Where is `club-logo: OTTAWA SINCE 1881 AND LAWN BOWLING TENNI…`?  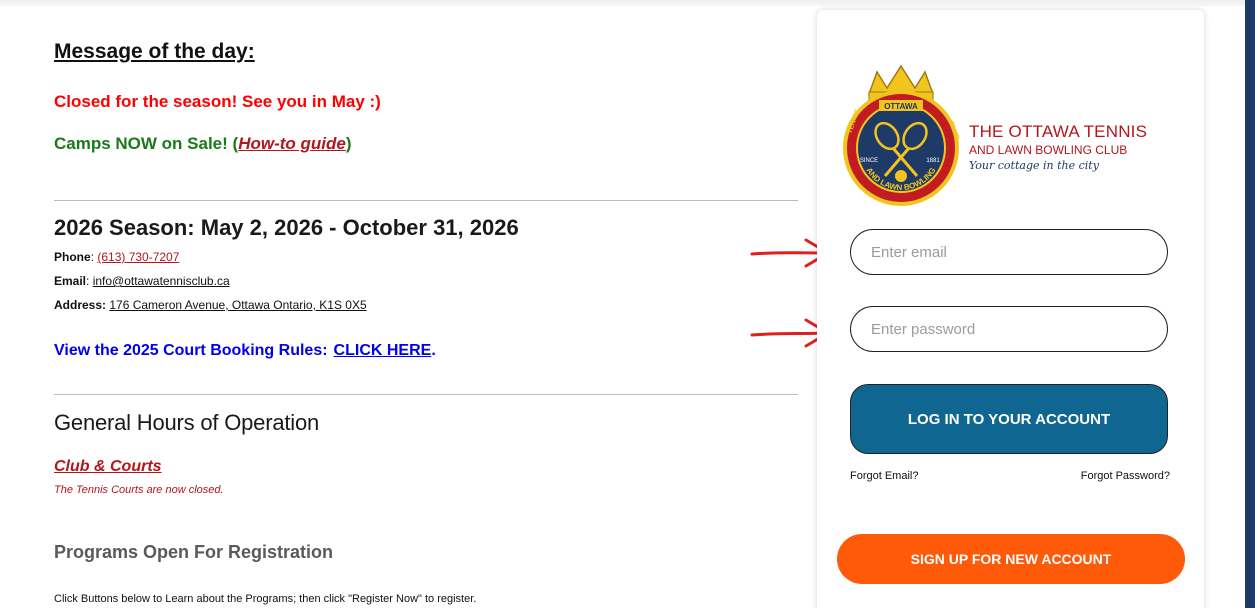
club-logo: OTTAWA SINCE 1881 AND LAWN BOWLING TENNI… is located at coordinates (999, 139).